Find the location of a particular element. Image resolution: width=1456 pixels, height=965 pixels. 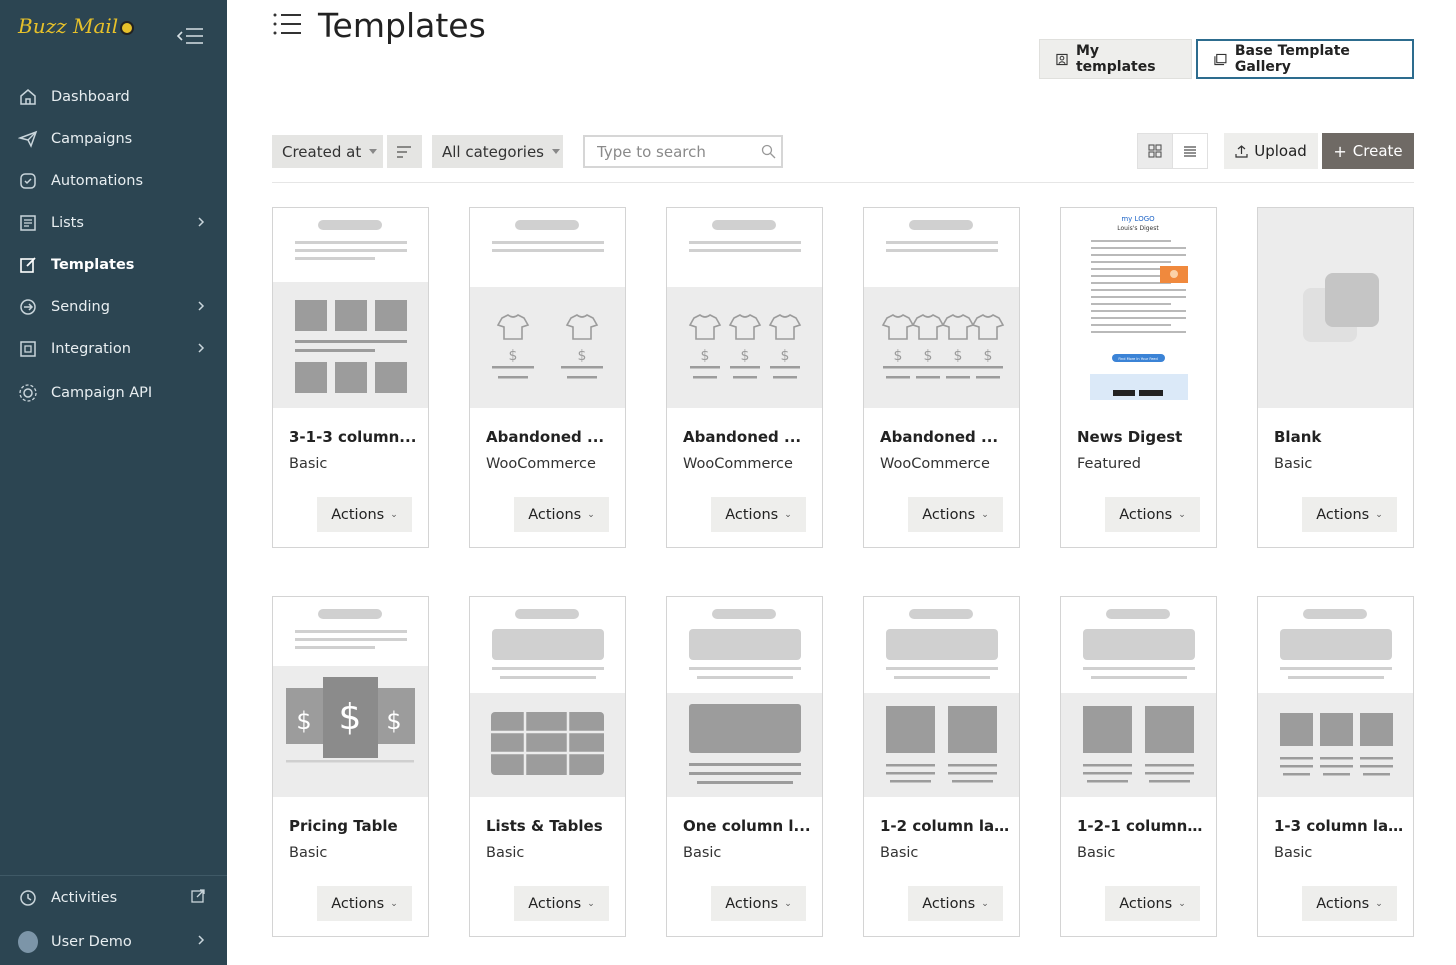

sidebar-item-campaigns: Campaigns is located at coordinates (113, 139).